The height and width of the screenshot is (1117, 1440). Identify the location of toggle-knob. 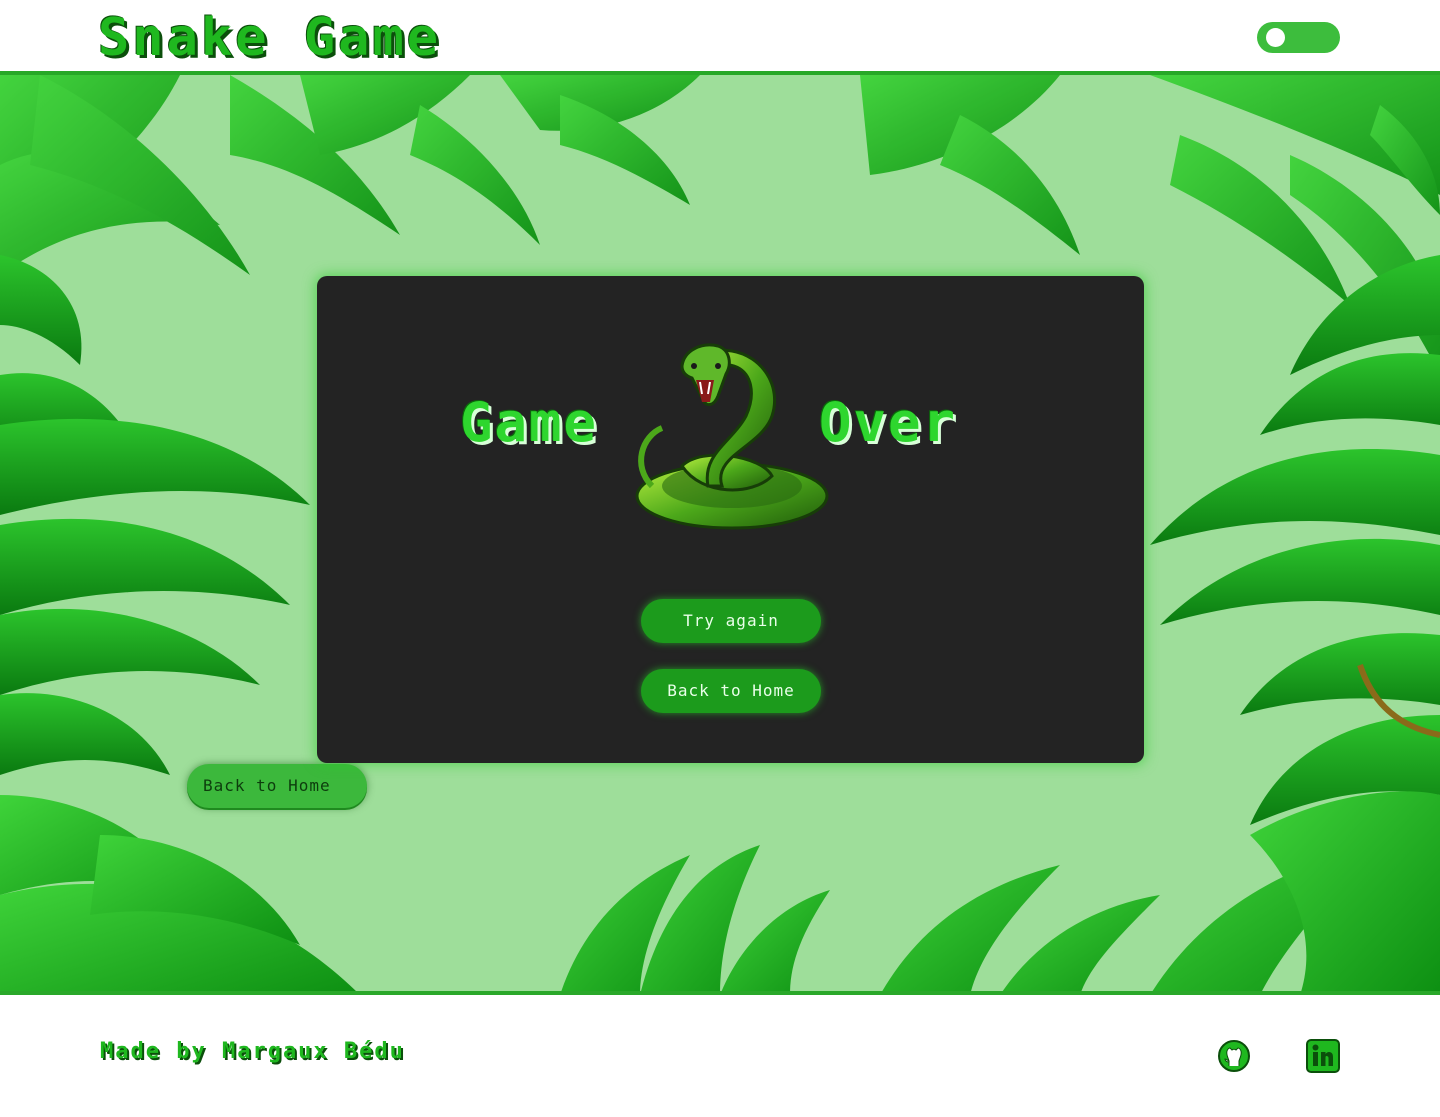
(1275, 37).